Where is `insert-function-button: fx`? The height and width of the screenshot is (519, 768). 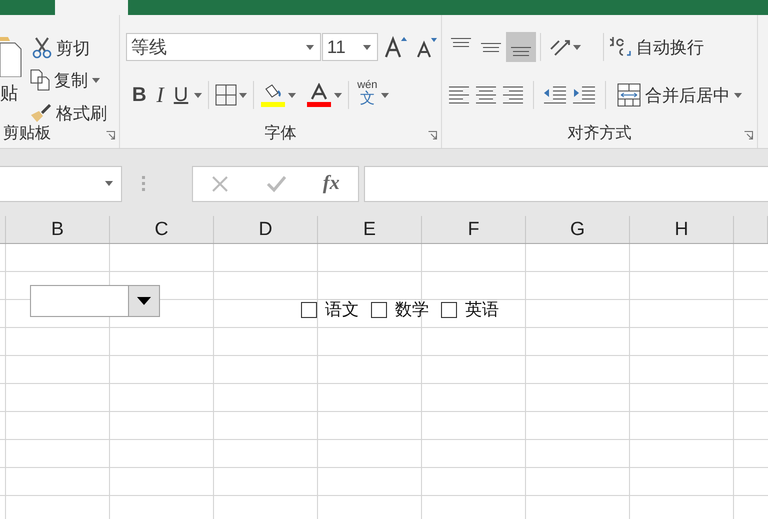 insert-function-button: fx is located at coordinates (331, 183).